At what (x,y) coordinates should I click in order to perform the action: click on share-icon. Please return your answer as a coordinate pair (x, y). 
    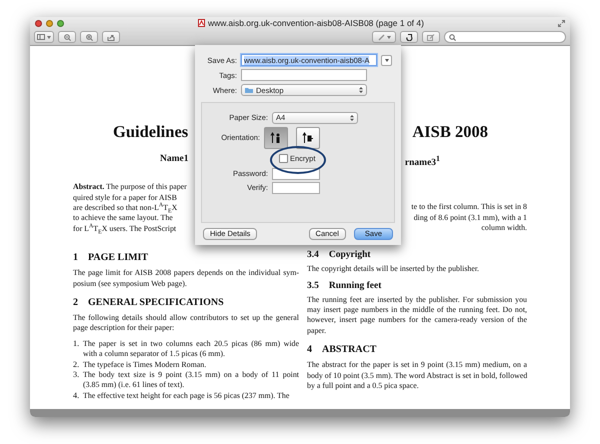
    Looking at the image, I should click on (111, 37).